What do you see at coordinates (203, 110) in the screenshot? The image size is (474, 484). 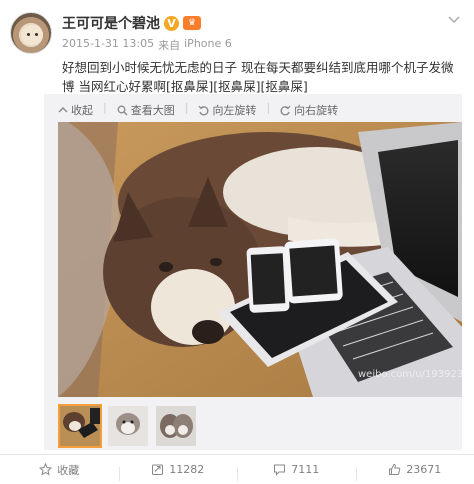 I see `rotate-left-icon` at bounding box center [203, 110].